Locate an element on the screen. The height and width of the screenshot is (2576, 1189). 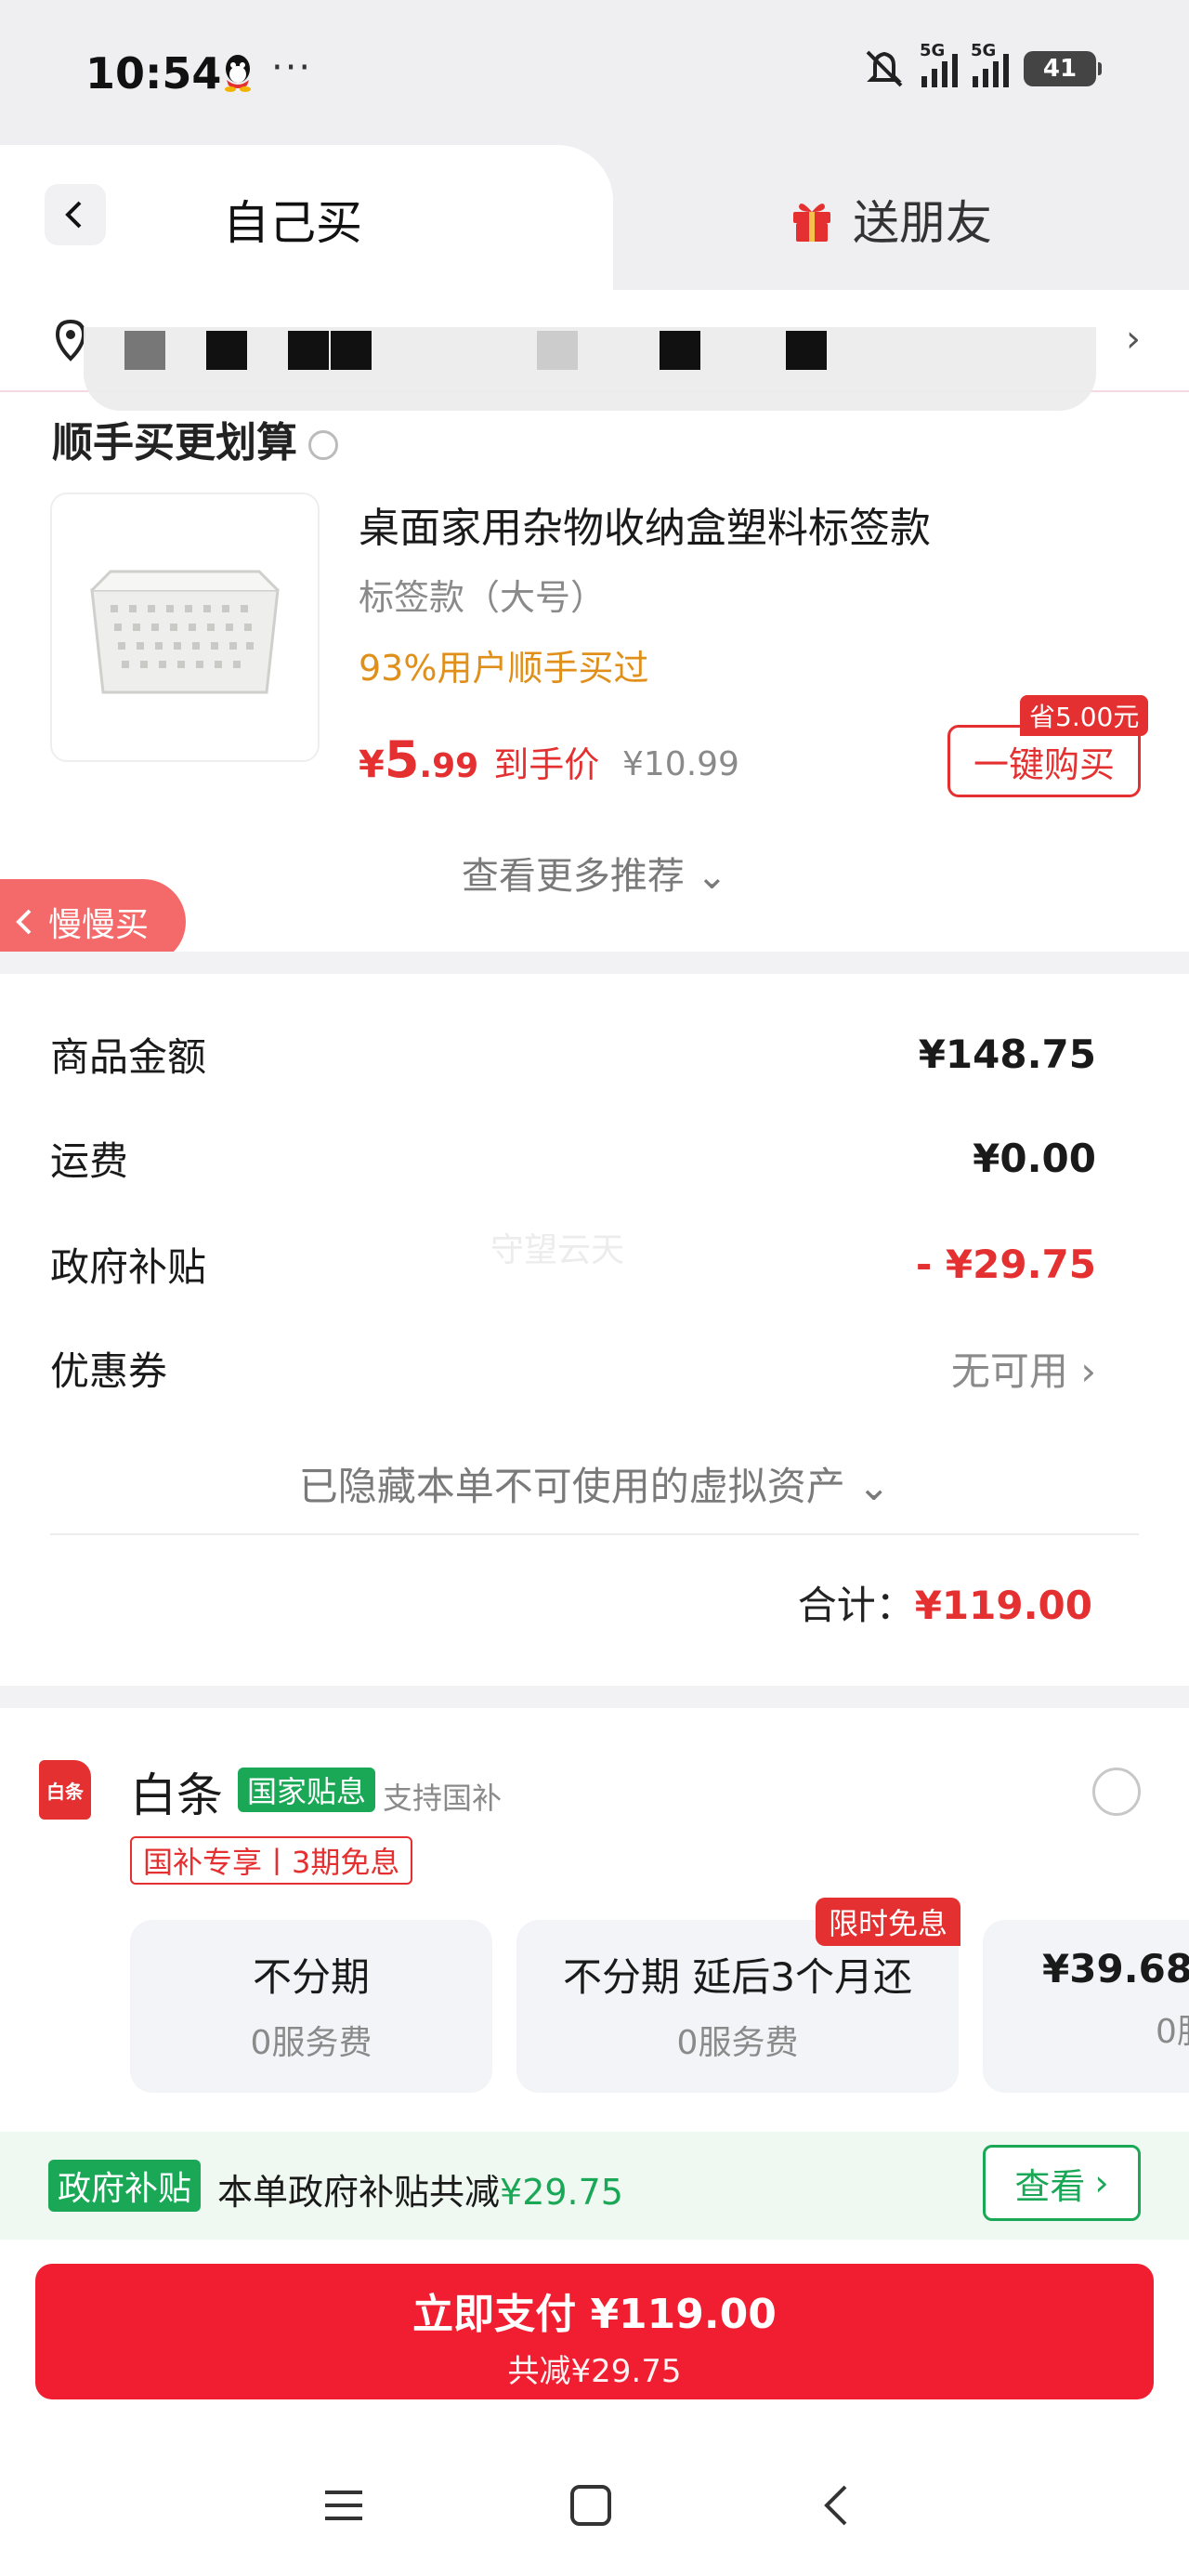
baitiao-logo-icon: 白条 is located at coordinates (65, 1790).